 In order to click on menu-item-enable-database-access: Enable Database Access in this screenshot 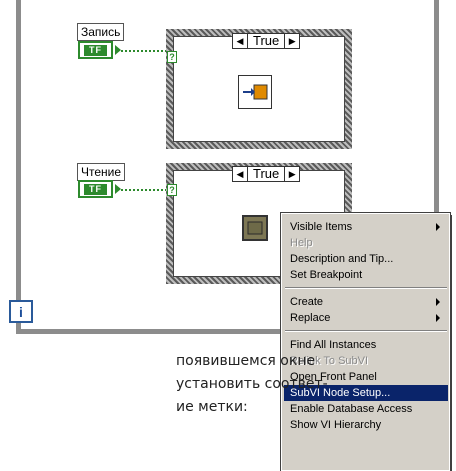, I will do `click(366, 409)`.